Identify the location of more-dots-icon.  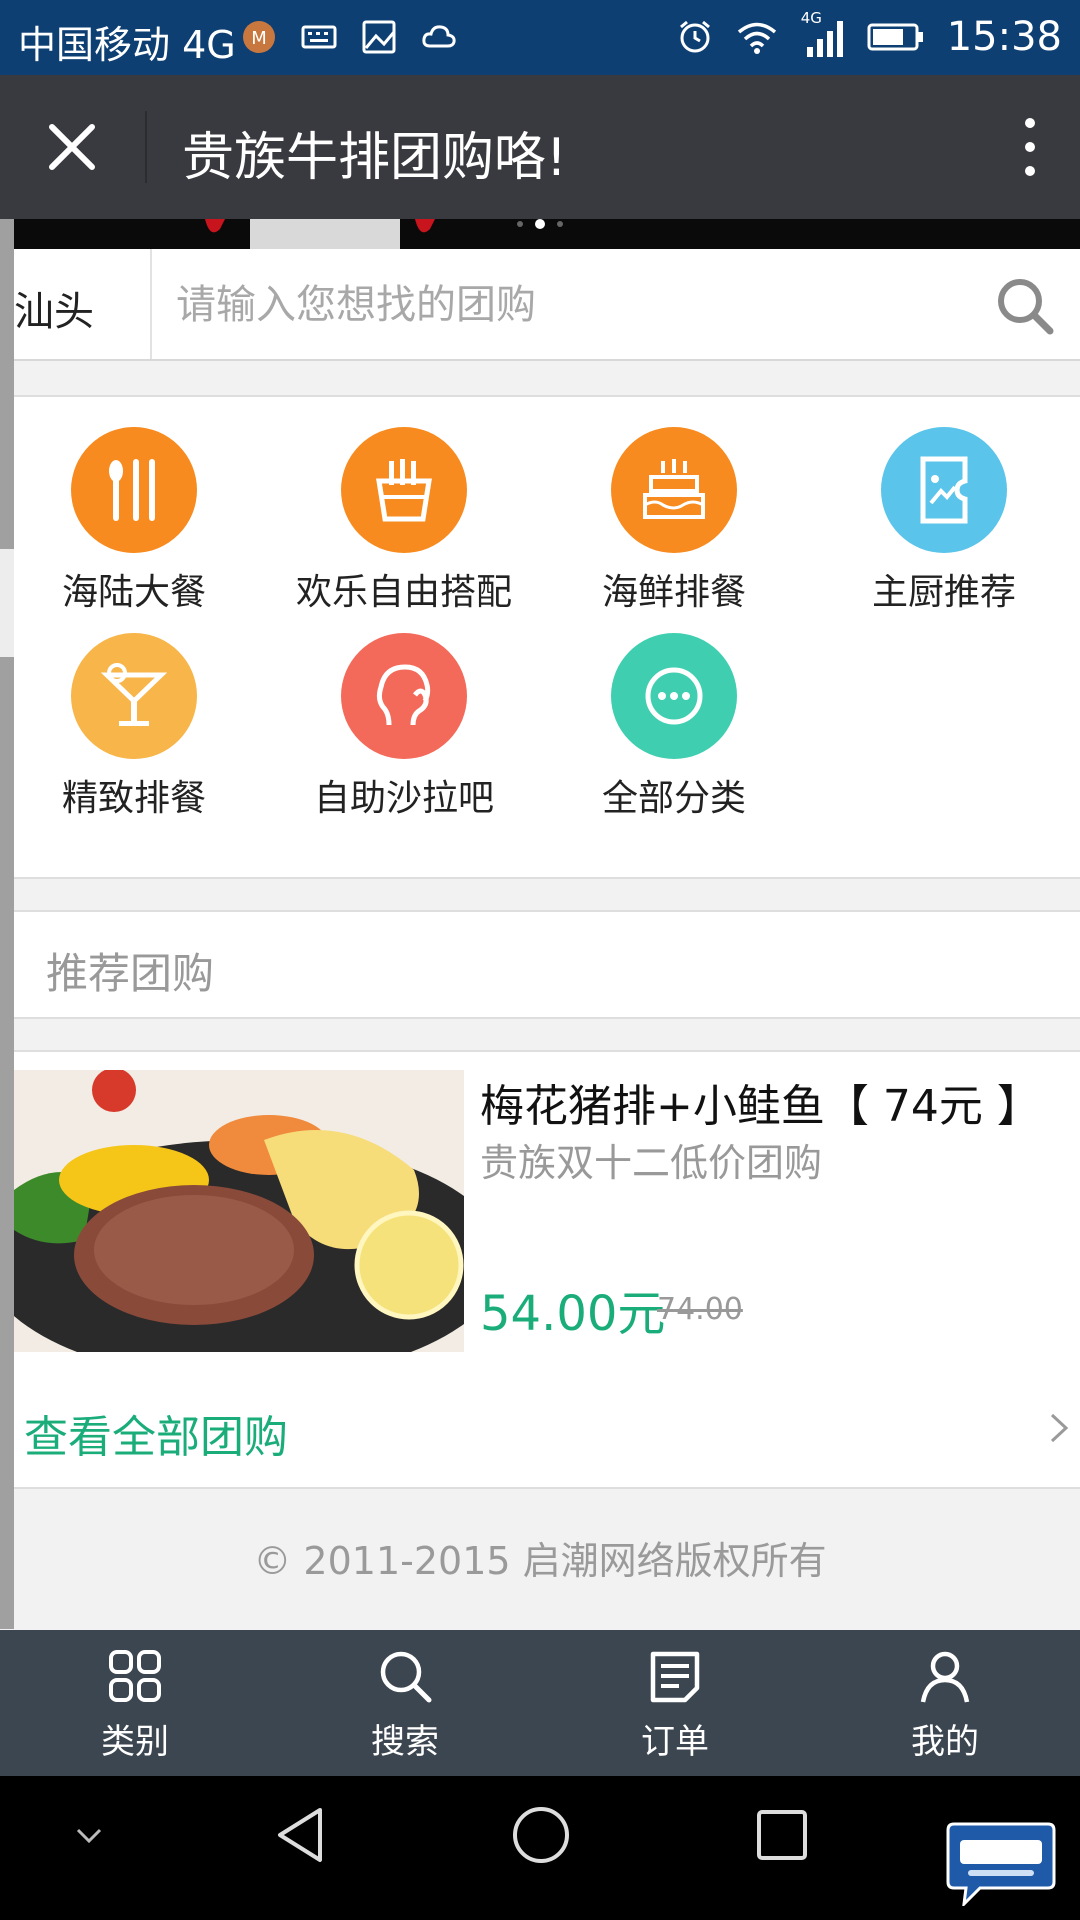
(674, 696).